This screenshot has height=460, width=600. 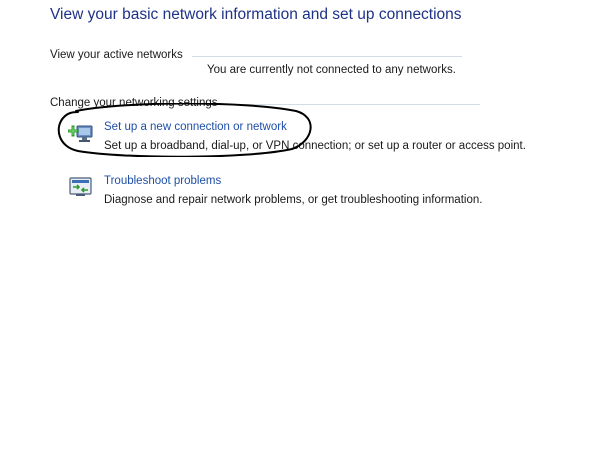 I want to click on troubleshoot-link: Troubleshoot problems, so click(x=162, y=181).